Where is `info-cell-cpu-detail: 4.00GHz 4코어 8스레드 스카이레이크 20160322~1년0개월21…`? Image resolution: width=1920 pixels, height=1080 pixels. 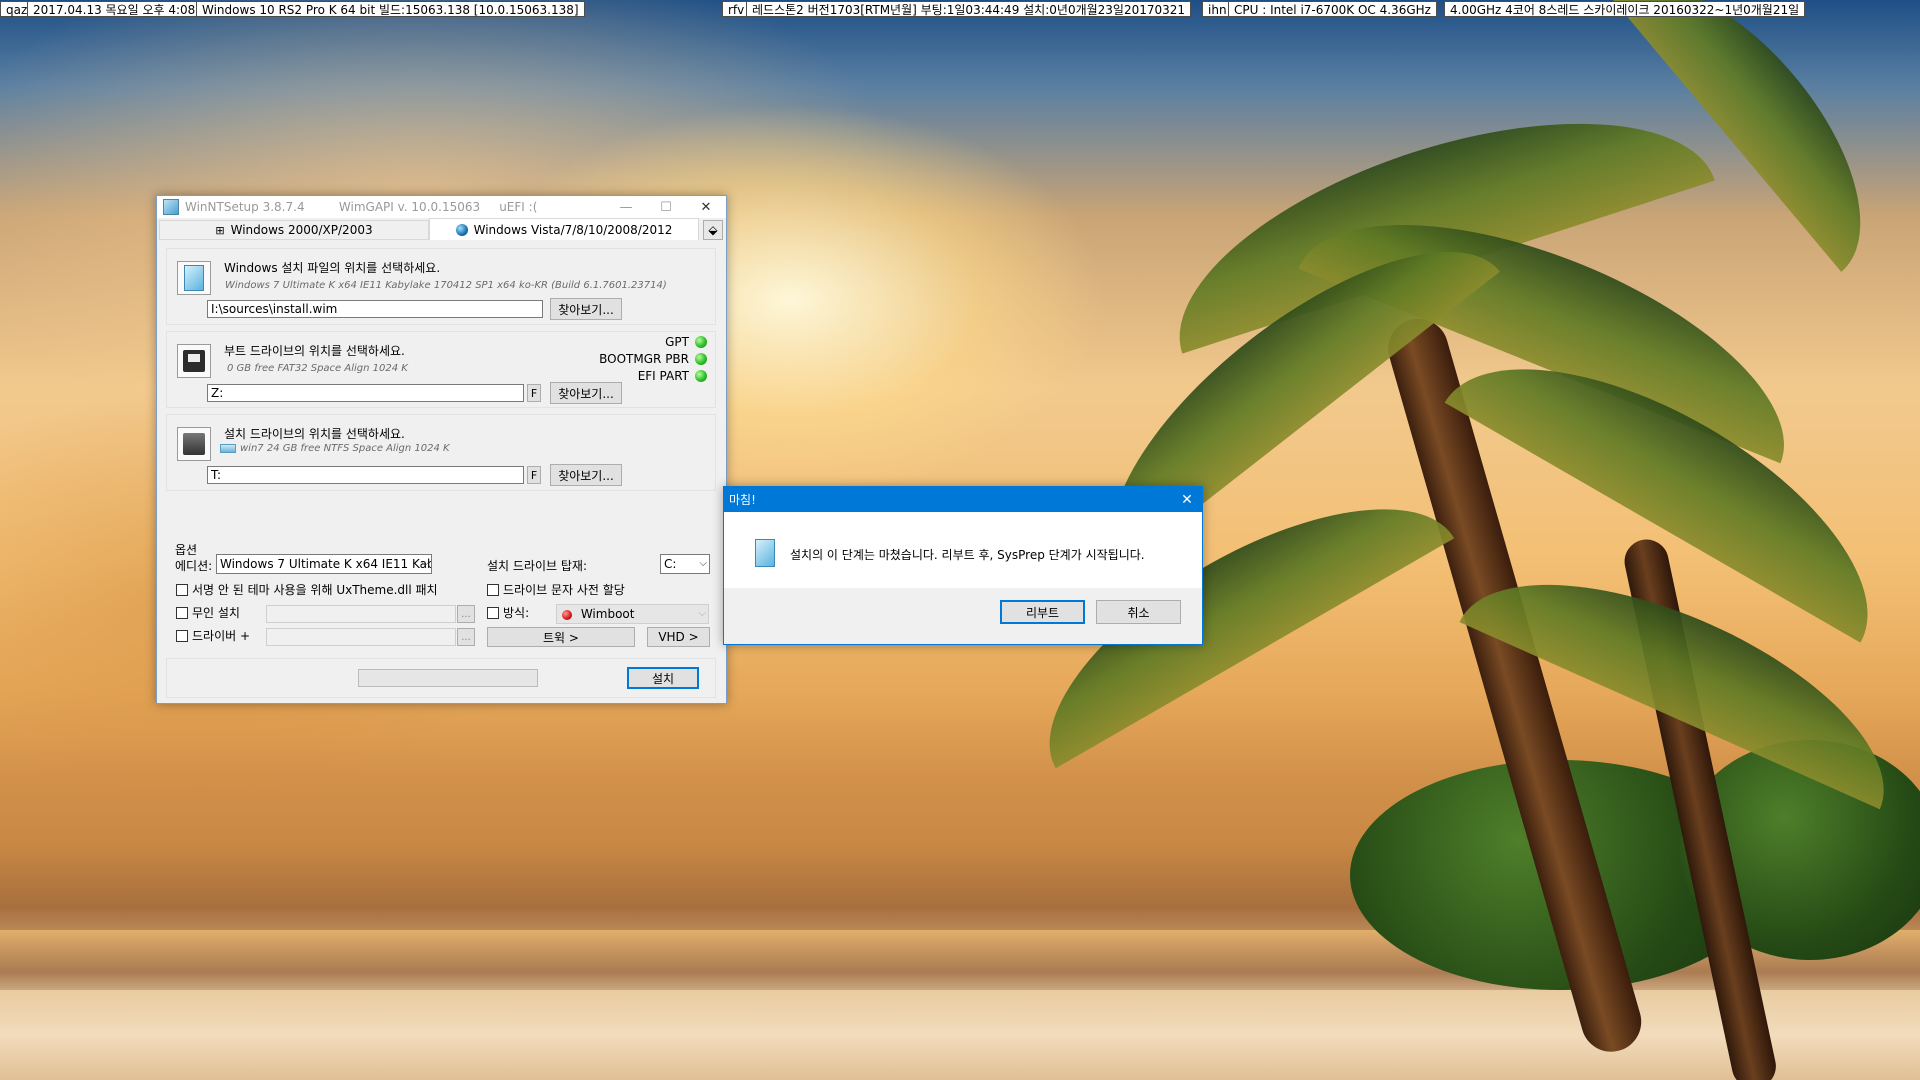
info-cell-cpu-detail: 4.00GHz 4코어 8스레드 스카이레이크 20160322~1년0개월21… is located at coordinates (1625, 9).